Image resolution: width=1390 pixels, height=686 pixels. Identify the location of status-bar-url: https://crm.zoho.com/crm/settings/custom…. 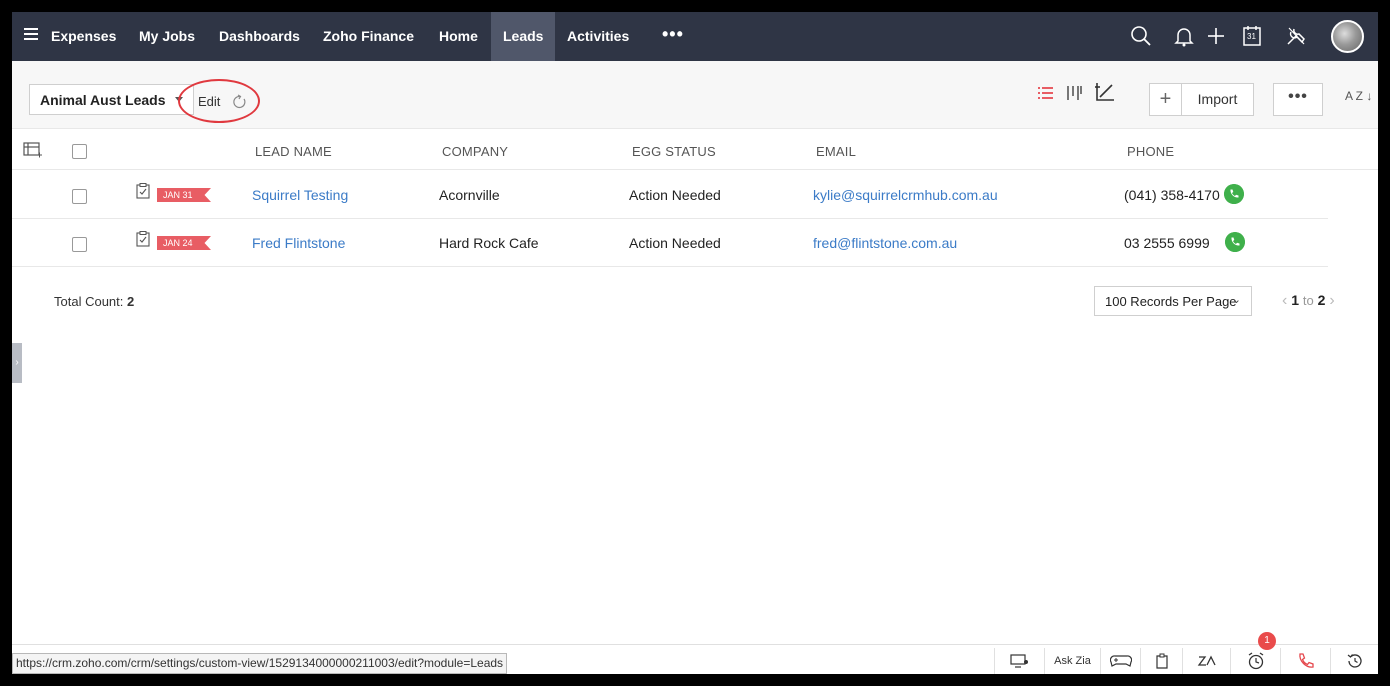
(260, 663).